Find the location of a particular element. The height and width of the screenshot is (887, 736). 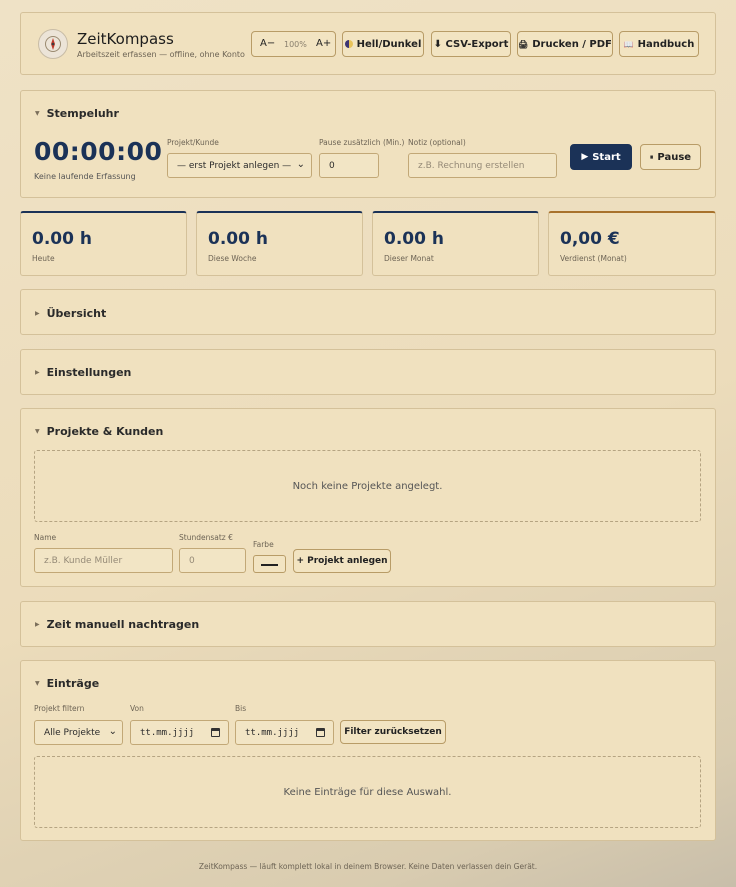

stat-caption: Heute is located at coordinates (43, 258).